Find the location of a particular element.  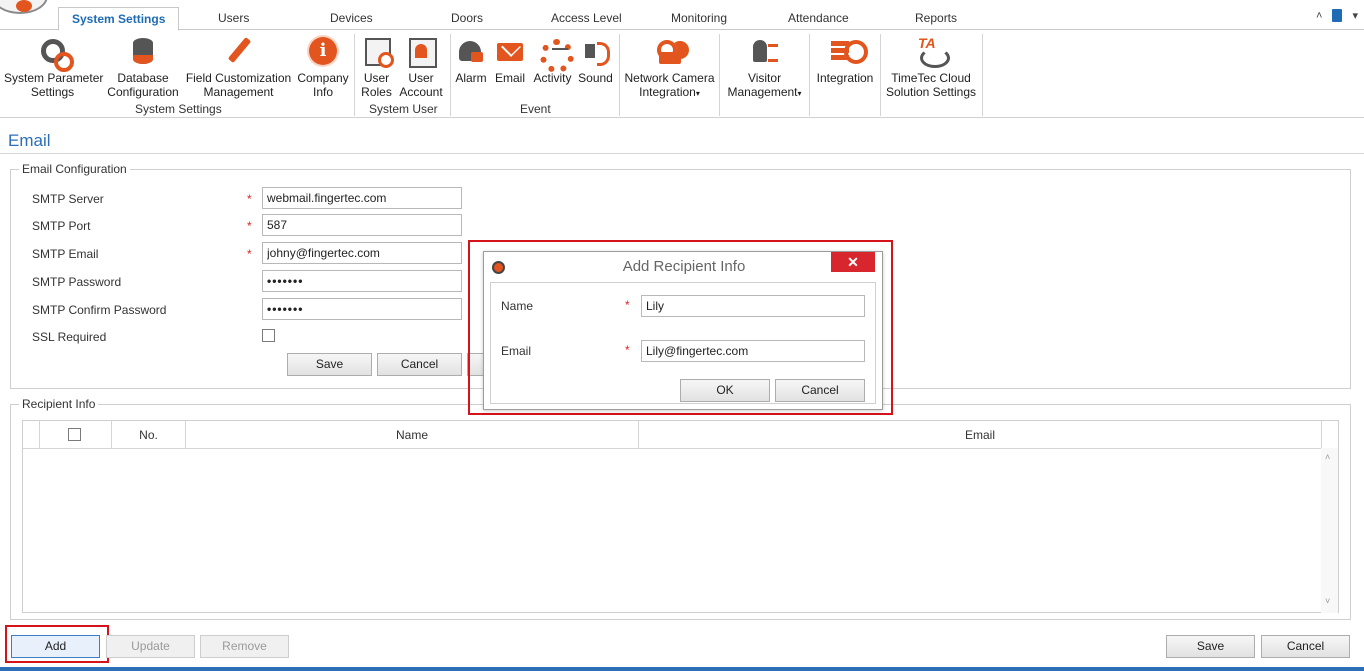

button-label: Activity is located at coordinates (552, 78).